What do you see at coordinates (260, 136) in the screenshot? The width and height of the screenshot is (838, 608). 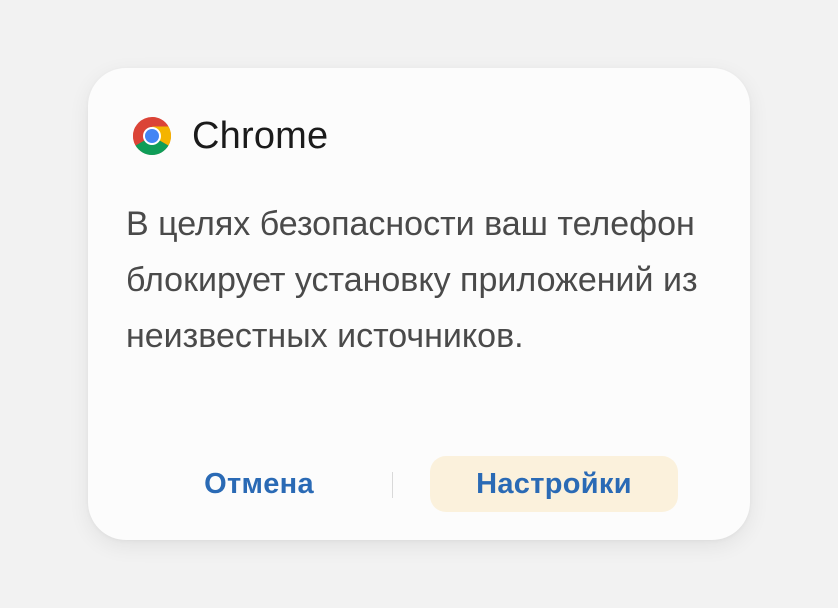 I see `app-name: Chrome` at bounding box center [260, 136].